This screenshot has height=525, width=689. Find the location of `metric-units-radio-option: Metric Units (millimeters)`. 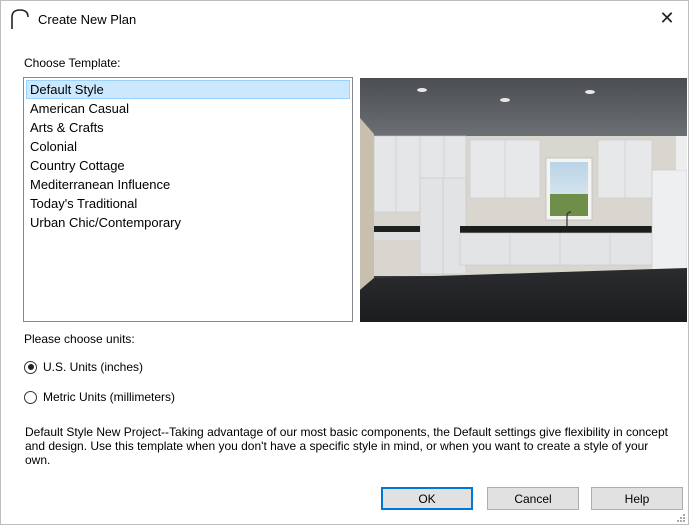

metric-units-radio-option: Metric Units (millimeters) is located at coordinates (99, 397).